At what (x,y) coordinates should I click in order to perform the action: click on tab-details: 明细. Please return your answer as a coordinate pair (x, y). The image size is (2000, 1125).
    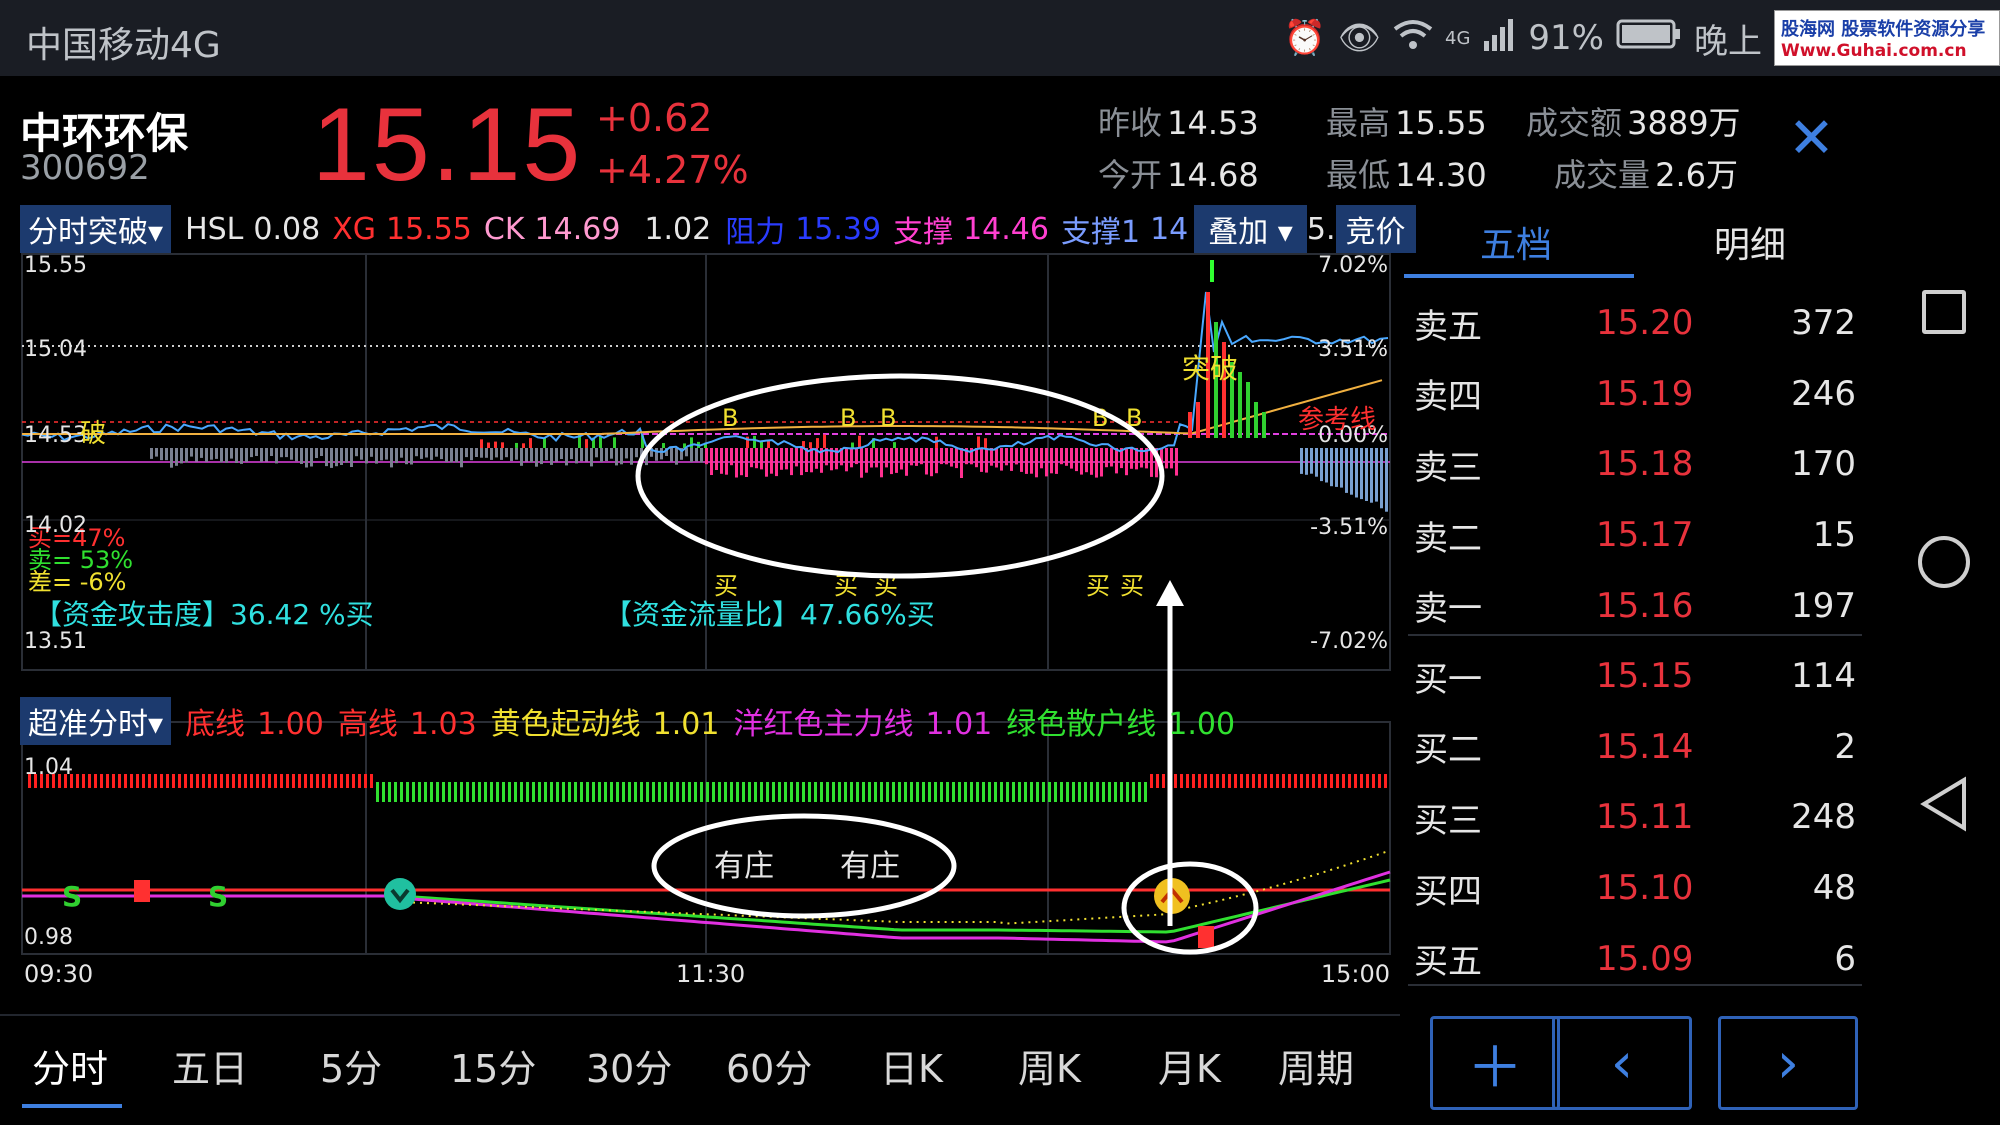
    Looking at the image, I should click on (1750, 242).